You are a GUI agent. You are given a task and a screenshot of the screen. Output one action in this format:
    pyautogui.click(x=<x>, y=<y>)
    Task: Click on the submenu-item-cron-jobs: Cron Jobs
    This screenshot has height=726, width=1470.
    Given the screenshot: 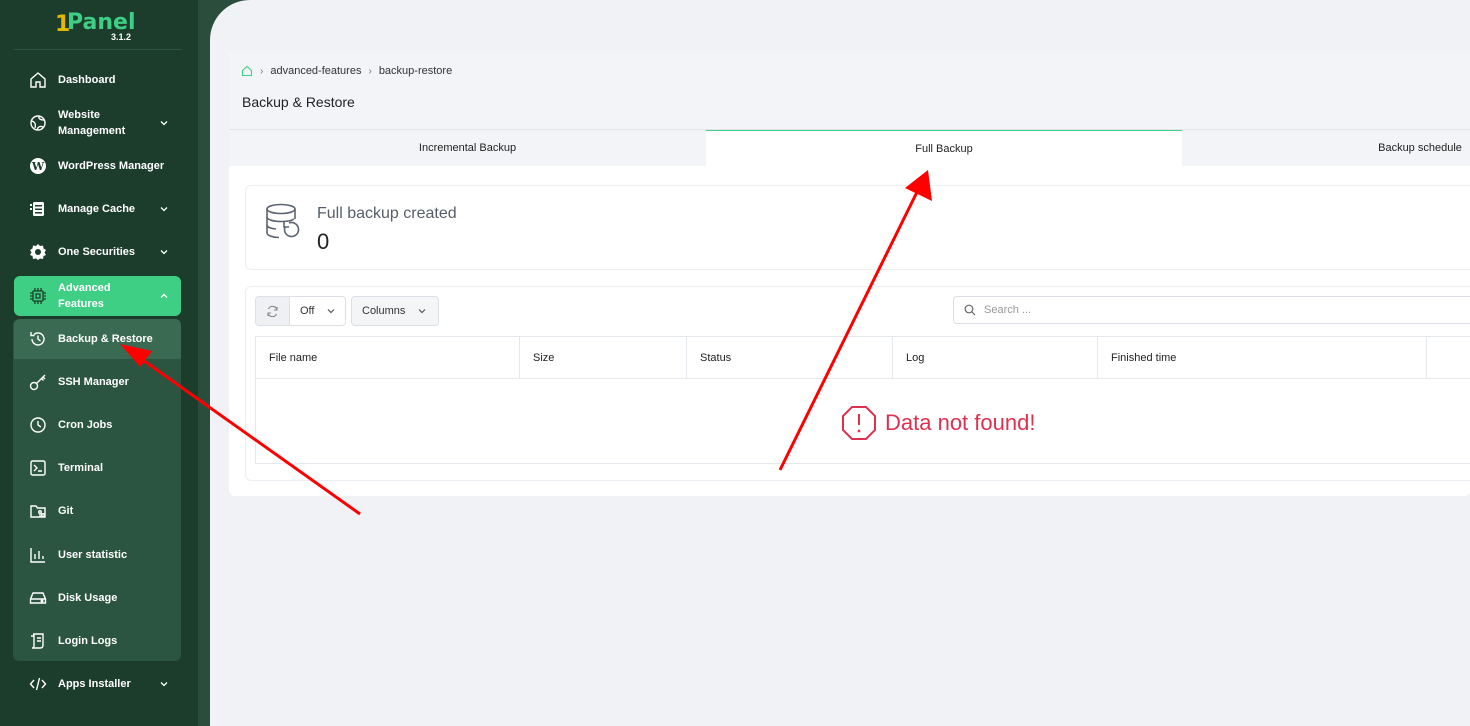 What is the action you would take?
    pyautogui.click(x=97, y=425)
    